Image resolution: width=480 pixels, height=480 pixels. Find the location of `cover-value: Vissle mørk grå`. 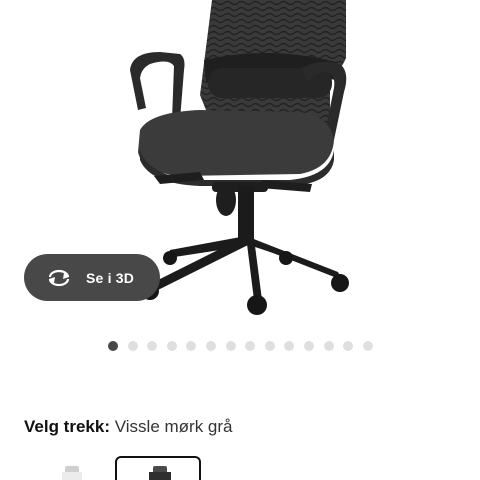

cover-value: Vissle mørk grå is located at coordinates (173, 426).